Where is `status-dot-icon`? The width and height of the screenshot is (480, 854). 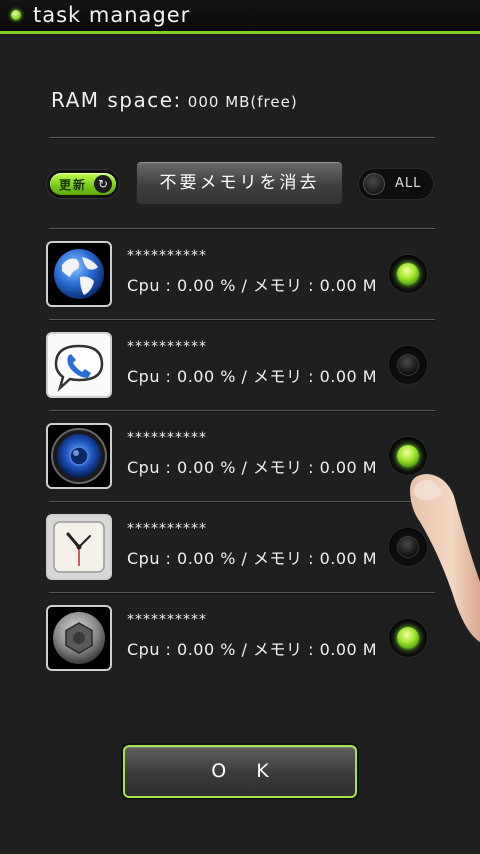 status-dot-icon is located at coordinates (16, 15).